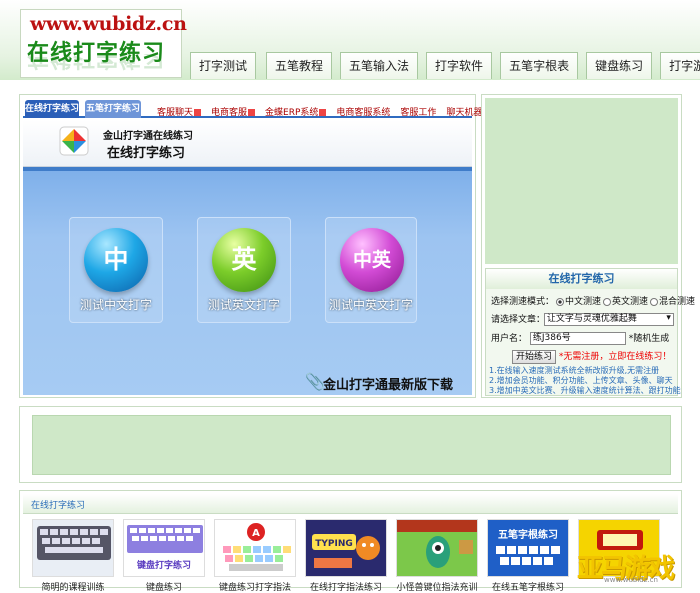 The width and height of the screenshot is (700, 593). What do you see at coordinates (528, 548) in the screenshot?
I see `wubi-radicals-image: 五笔字根练习` at bounding box center [528, 548].